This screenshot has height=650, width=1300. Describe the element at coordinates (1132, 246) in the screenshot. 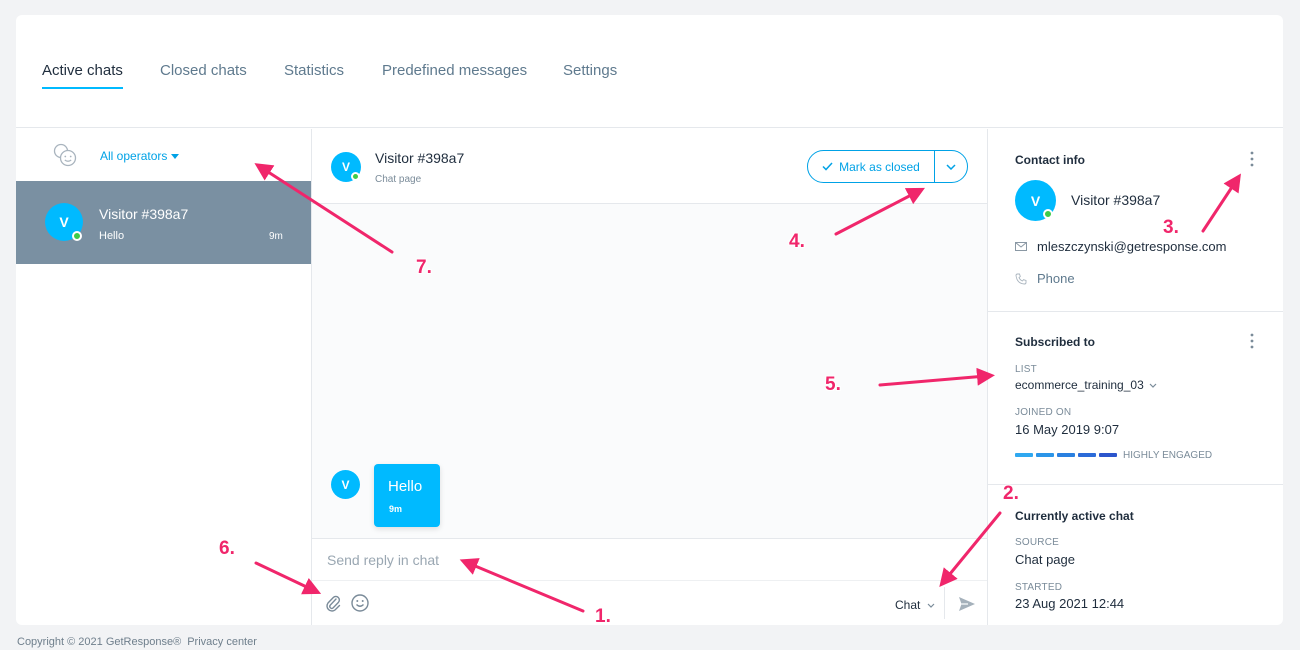

I see `contact-email: mleszczynski@getresponse.com` at that location.